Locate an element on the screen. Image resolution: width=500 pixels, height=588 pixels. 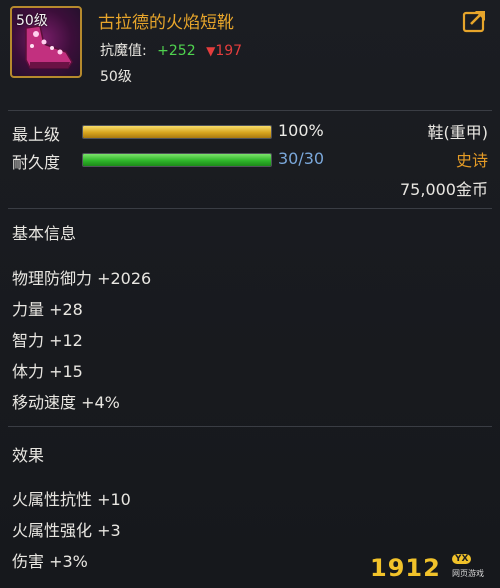
magic-resist-label: 抗魔值: is located at coordinates (123, 51).